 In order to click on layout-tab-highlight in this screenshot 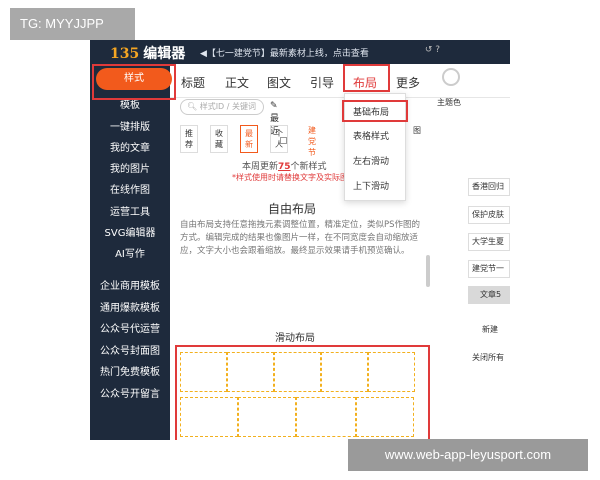, I will do `click(366, 78)`.